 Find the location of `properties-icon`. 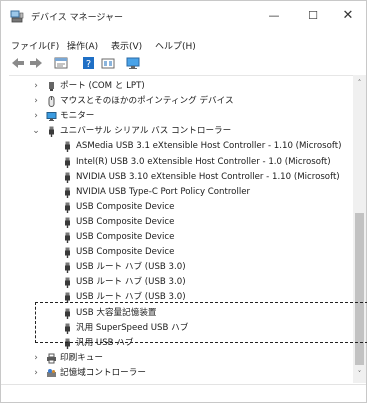

properties-icon is located at coordinates (61, 63).